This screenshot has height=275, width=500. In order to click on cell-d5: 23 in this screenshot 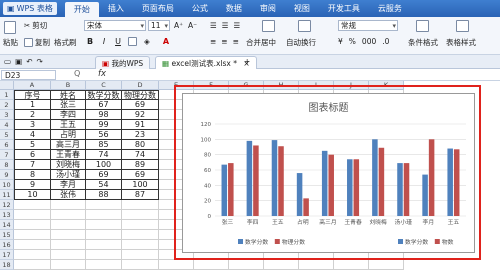, I will do `click(140, 135)`.